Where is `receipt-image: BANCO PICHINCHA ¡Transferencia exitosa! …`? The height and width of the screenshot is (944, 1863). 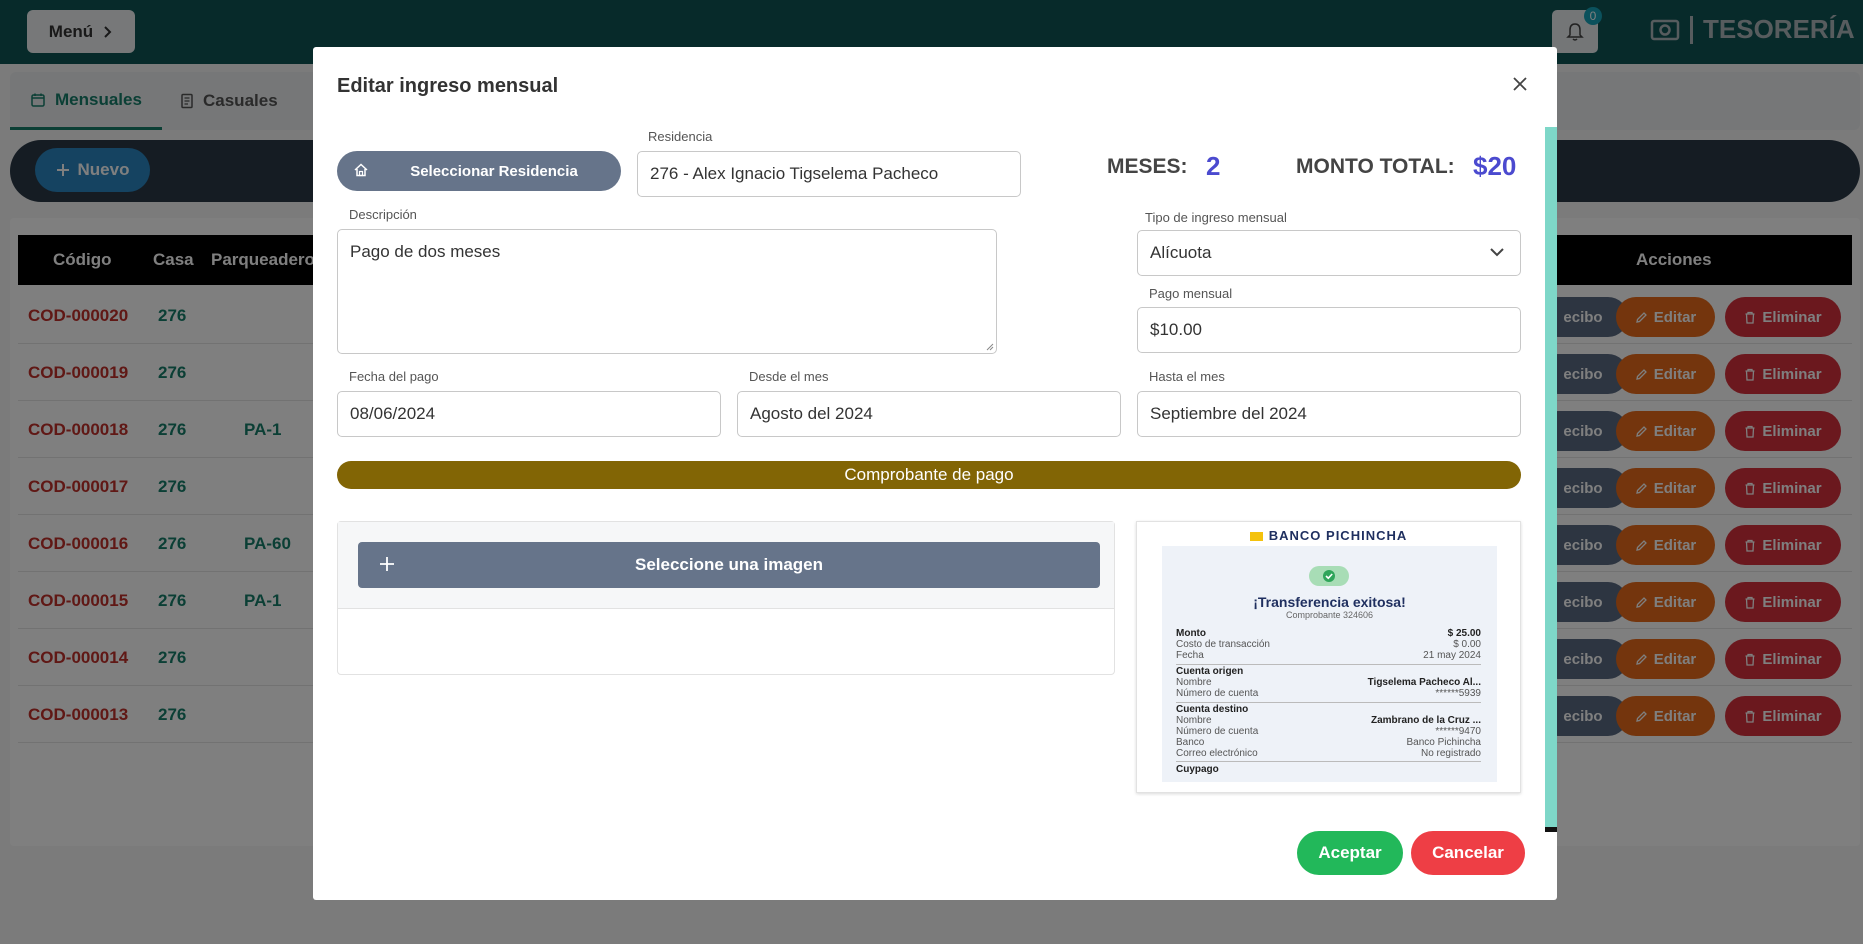 receipt-image: BANCO PICHINCHA ¡Transferencia exitosa! … is located at coordinates (1328, 657).